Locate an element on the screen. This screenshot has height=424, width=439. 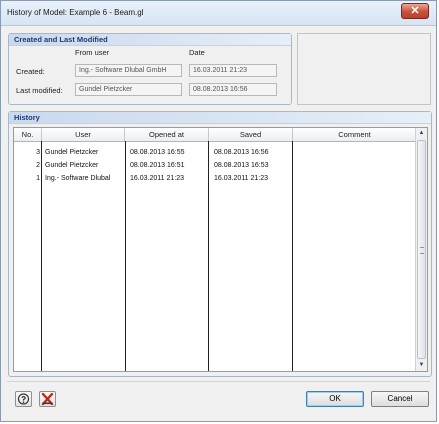
row-opened: 16.03.2011 21:23 is located at coordinates (157, 178).